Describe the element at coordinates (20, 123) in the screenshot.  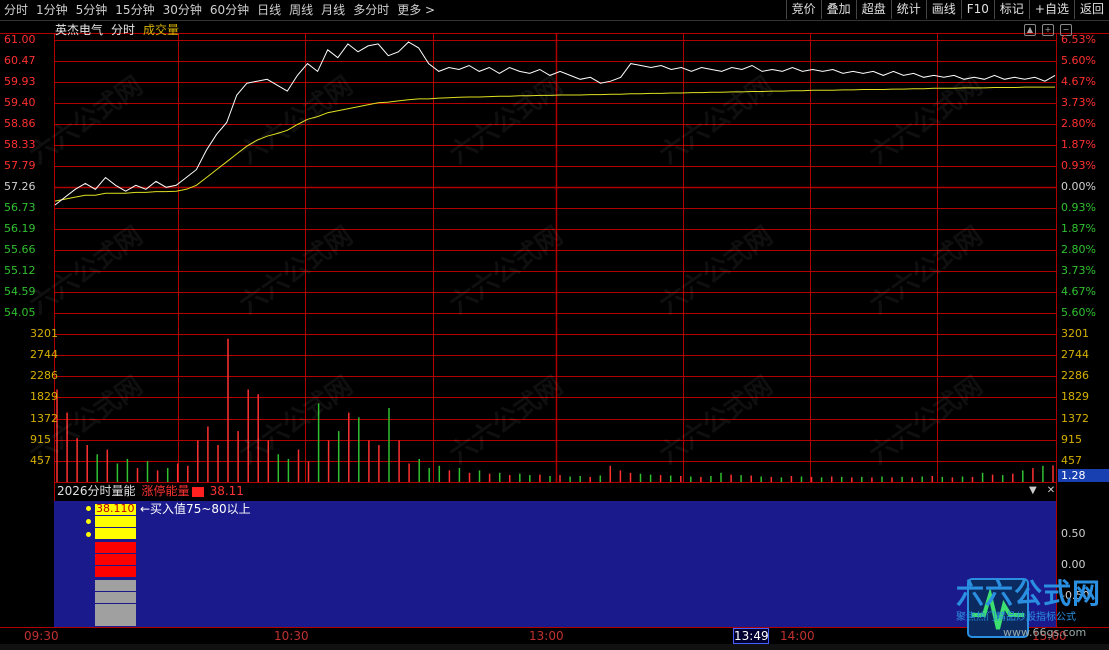
I see `price-tick-label: 58.86` at that location.